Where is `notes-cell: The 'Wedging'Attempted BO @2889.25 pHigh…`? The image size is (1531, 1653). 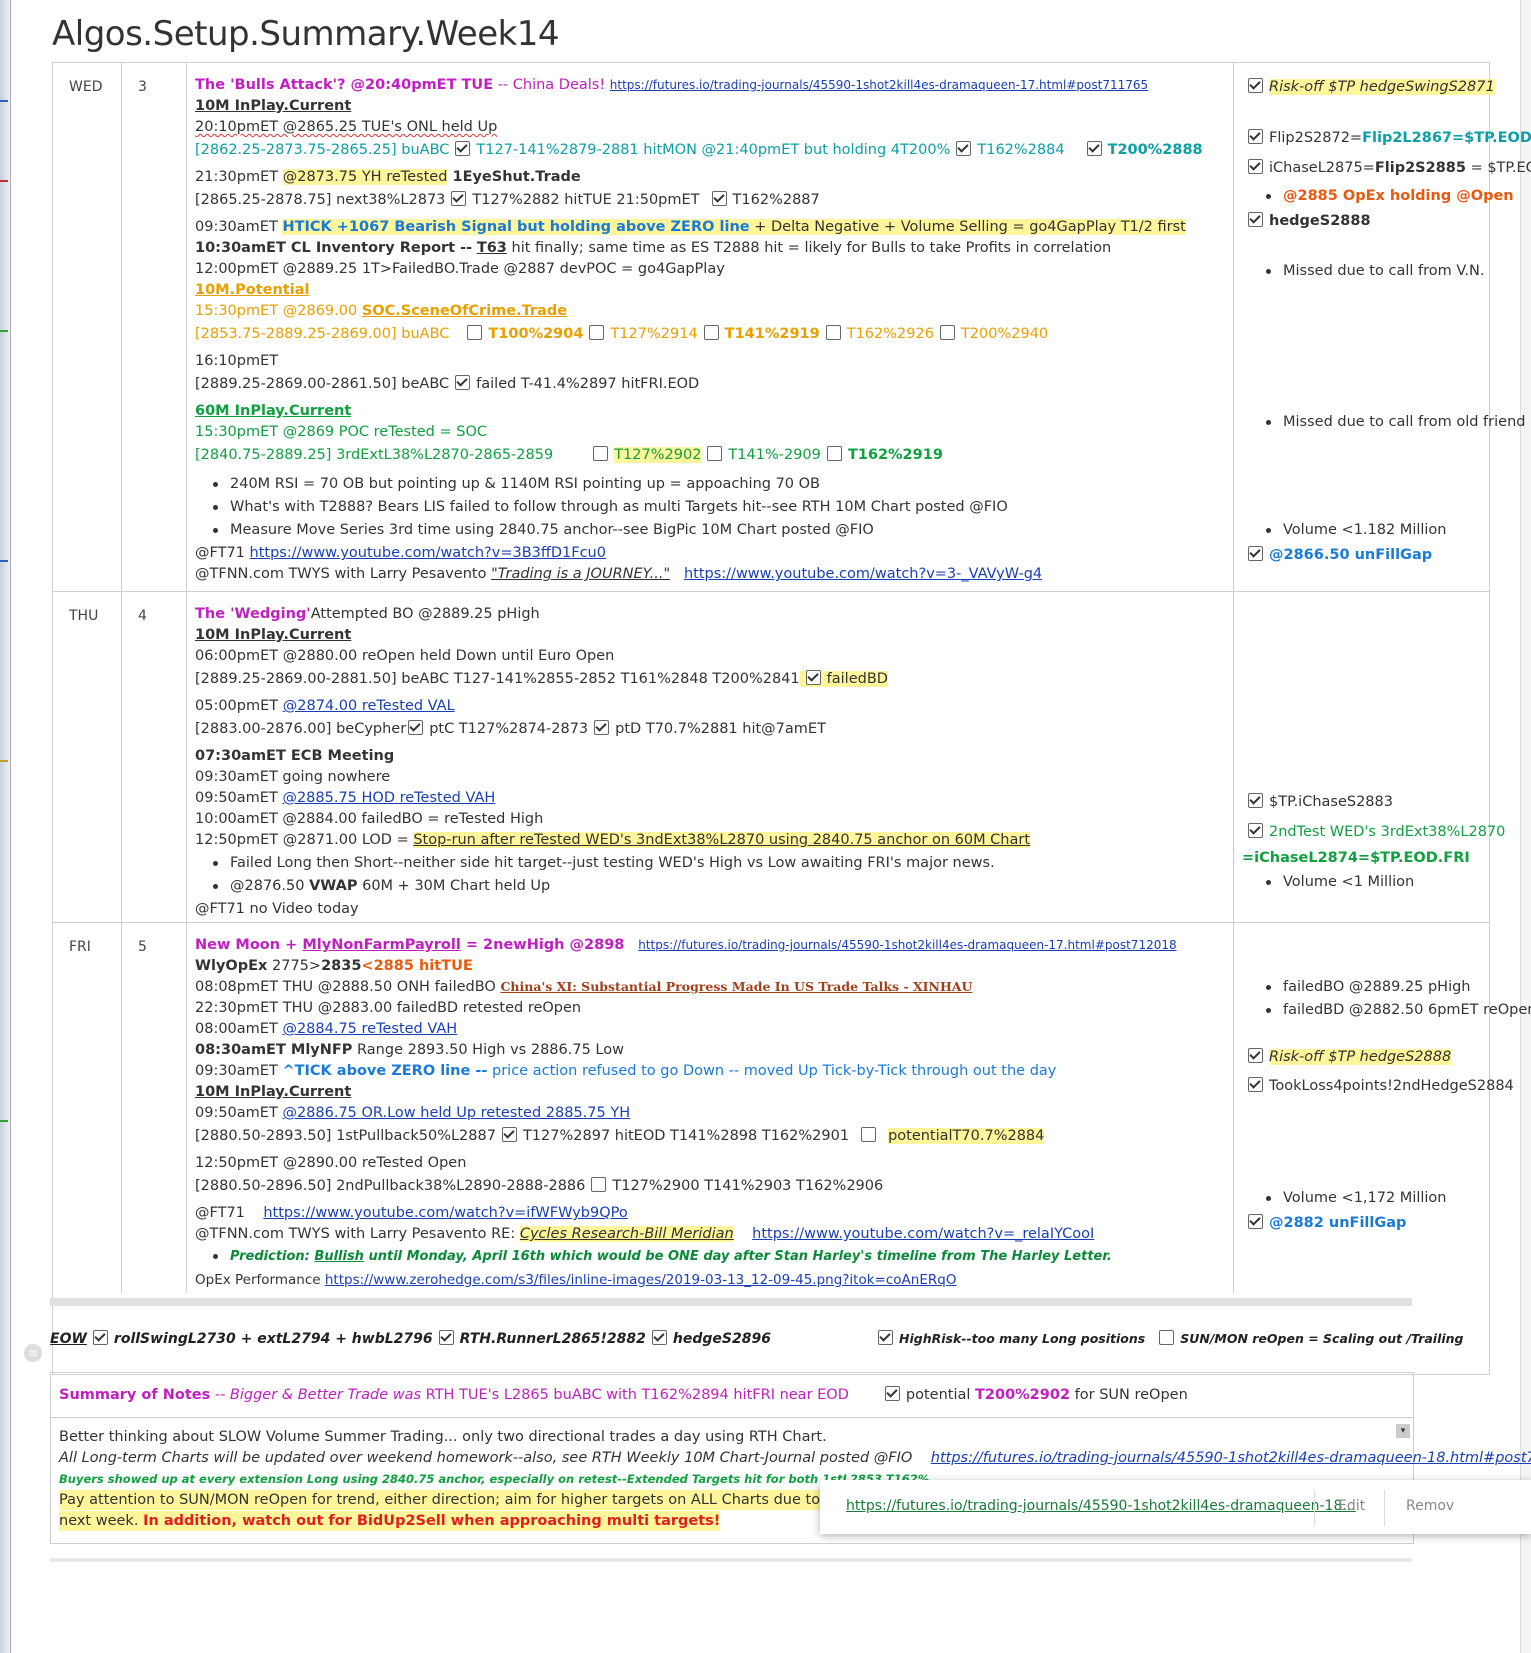
notes-cell: The 'Wedging'Attempted BO @2889.25 pHigh… is located at coordinates (710, 757).